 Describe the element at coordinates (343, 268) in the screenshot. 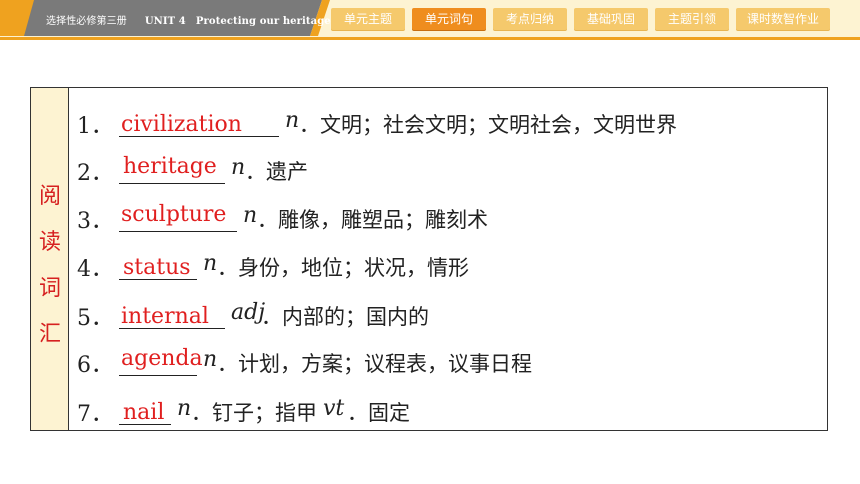

I see `meaning: ．身份，地位；状况，情形` at that location.